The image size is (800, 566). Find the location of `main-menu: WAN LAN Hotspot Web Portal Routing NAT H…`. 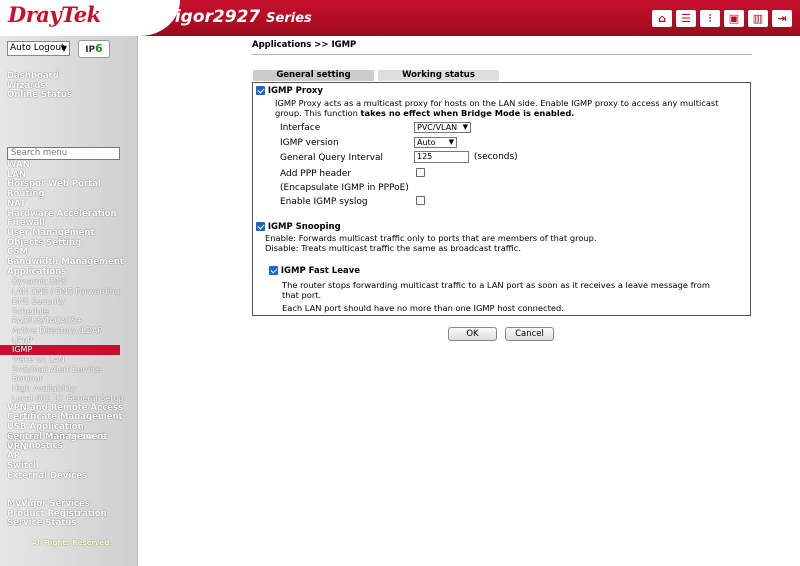

main-menu: WAN LAN Hotspot Web Portal Routing NAT H… is located at coordinates (62, 306).